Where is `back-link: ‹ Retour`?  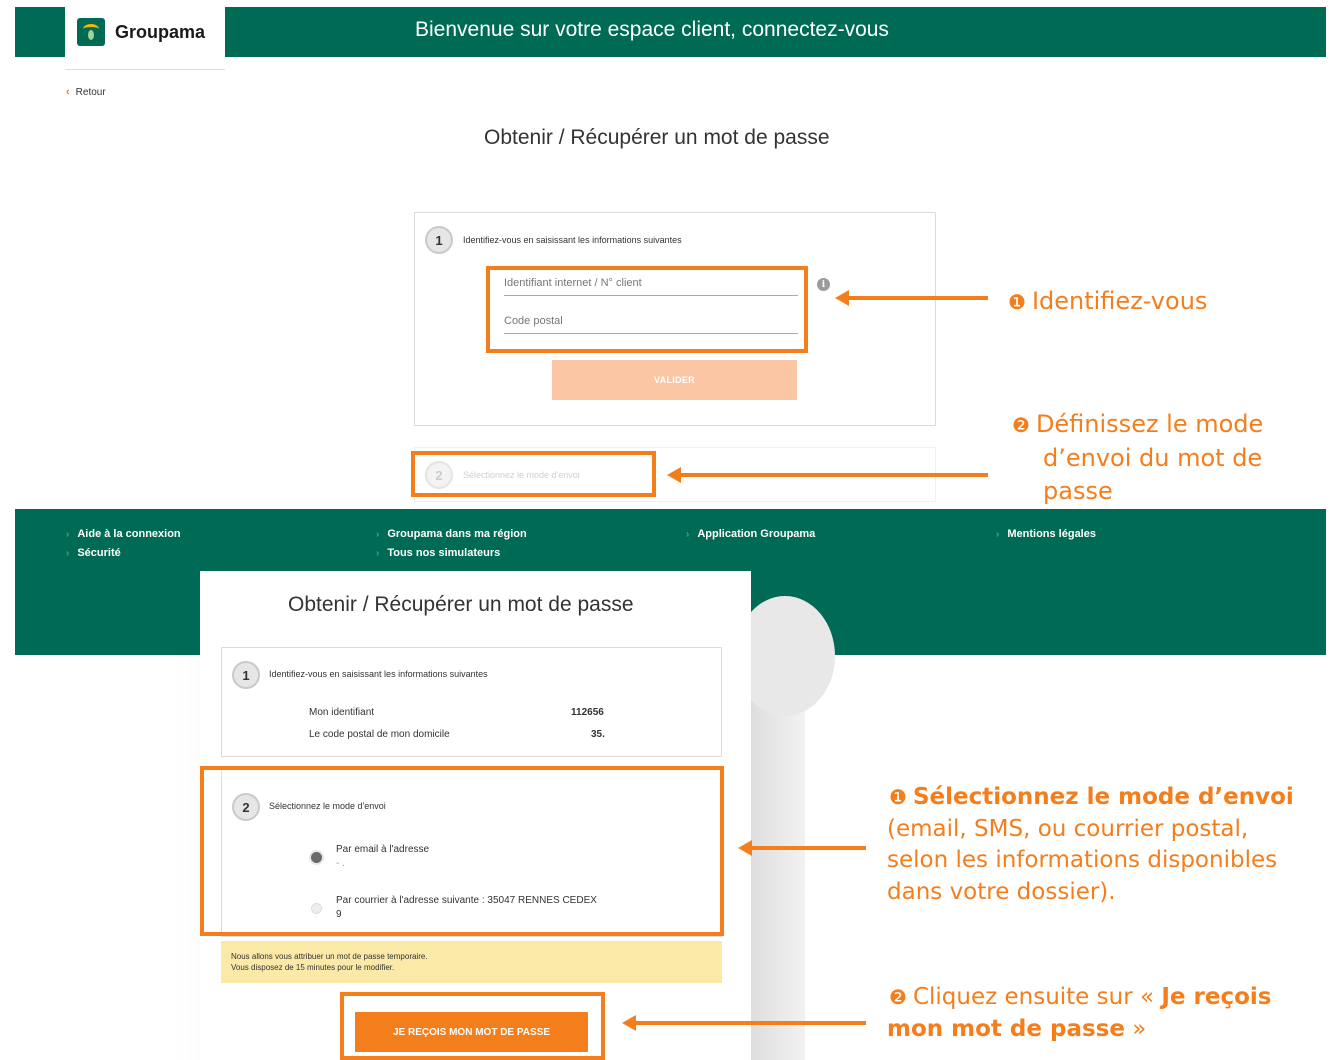 back-link: ‹ Retour is located at coordinates (86, 92).